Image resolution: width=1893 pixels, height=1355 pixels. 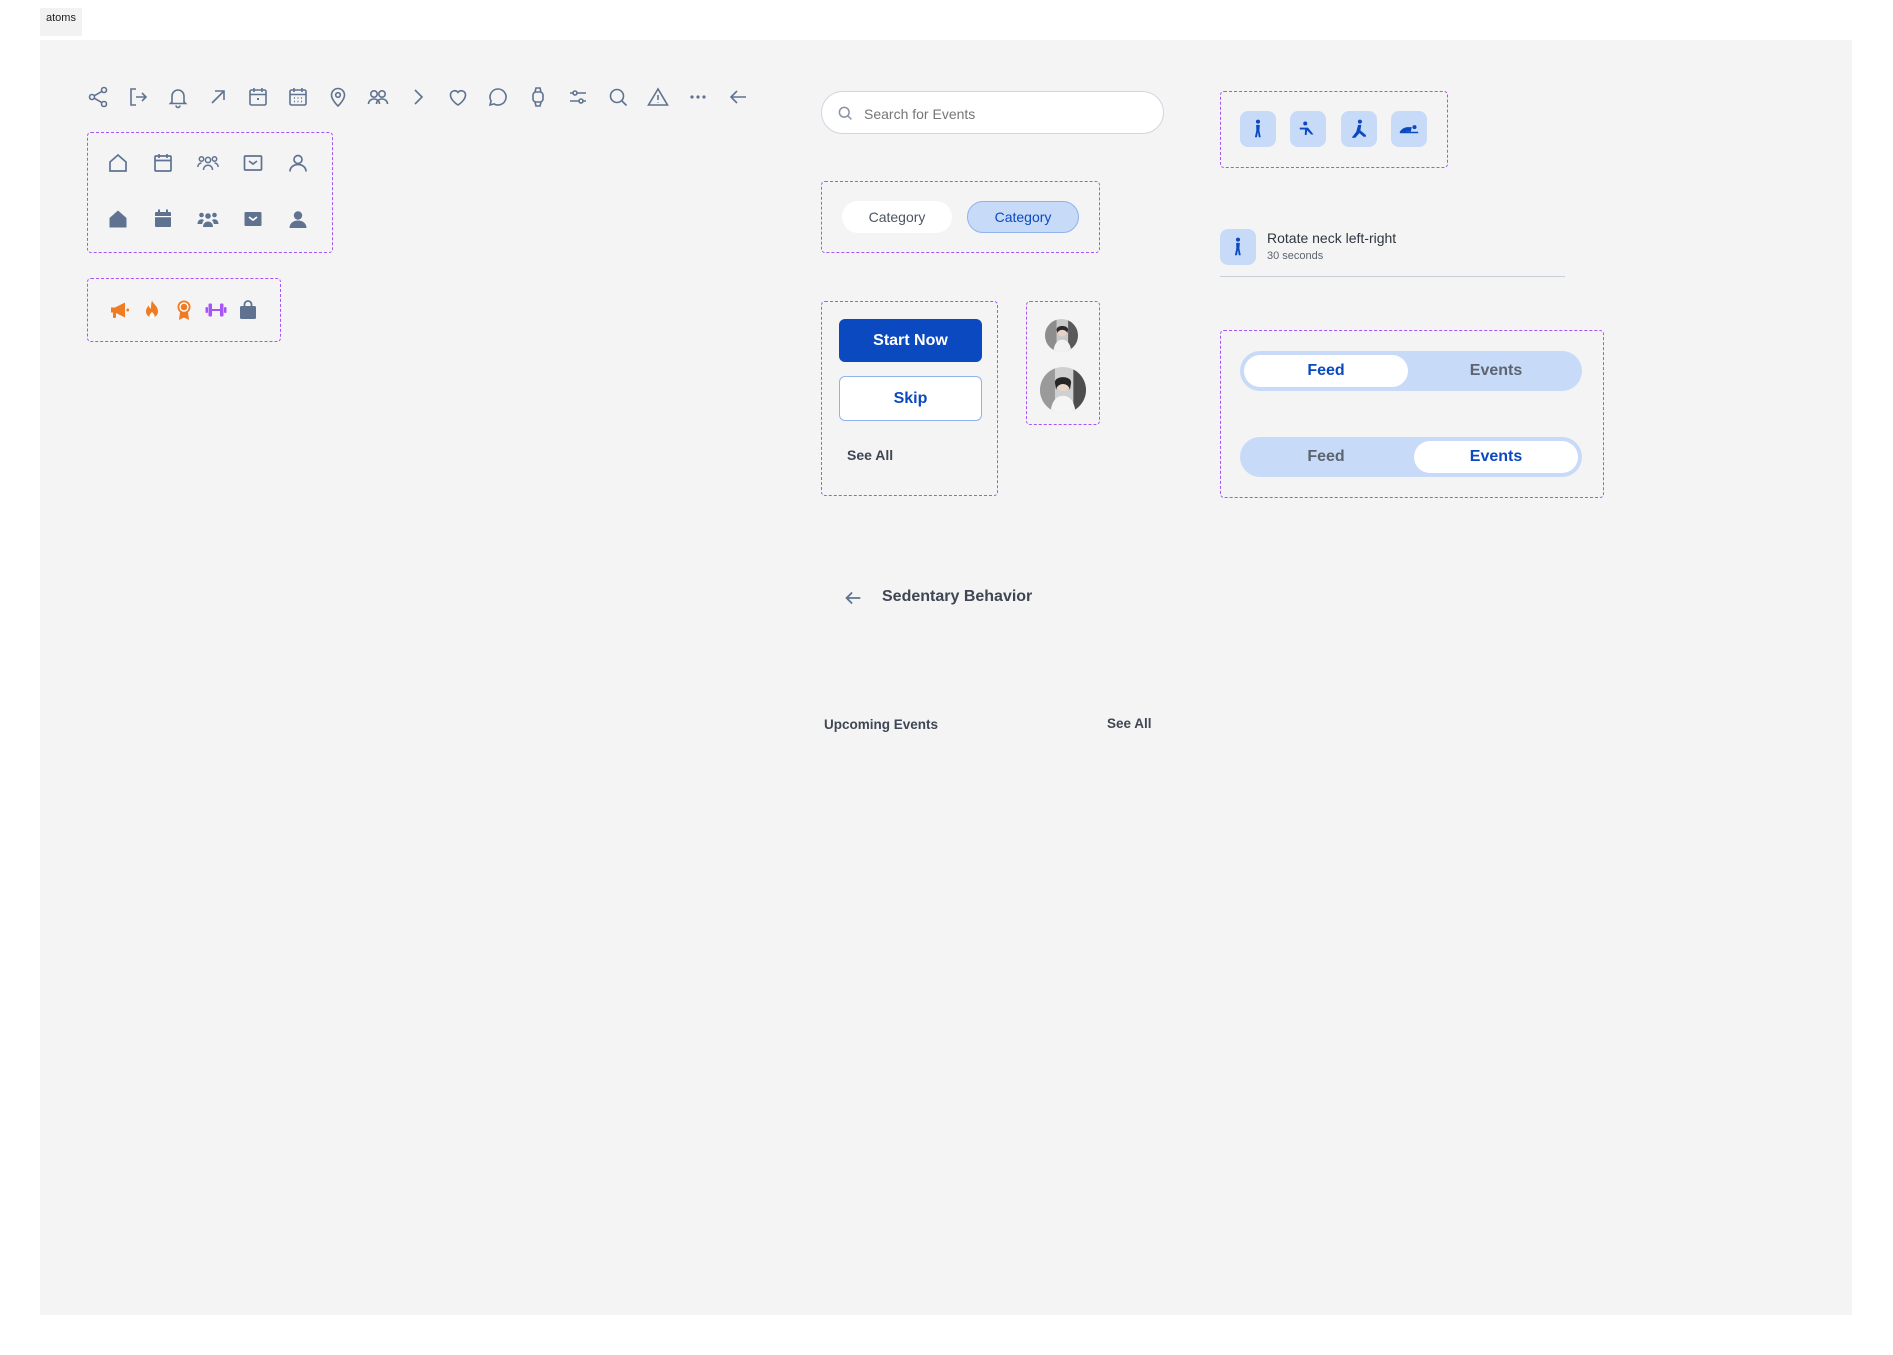 What do you see at coordinates (208, 219) in the screenshot?
I see `community-filled-icon` at bounding box center [208, 219].